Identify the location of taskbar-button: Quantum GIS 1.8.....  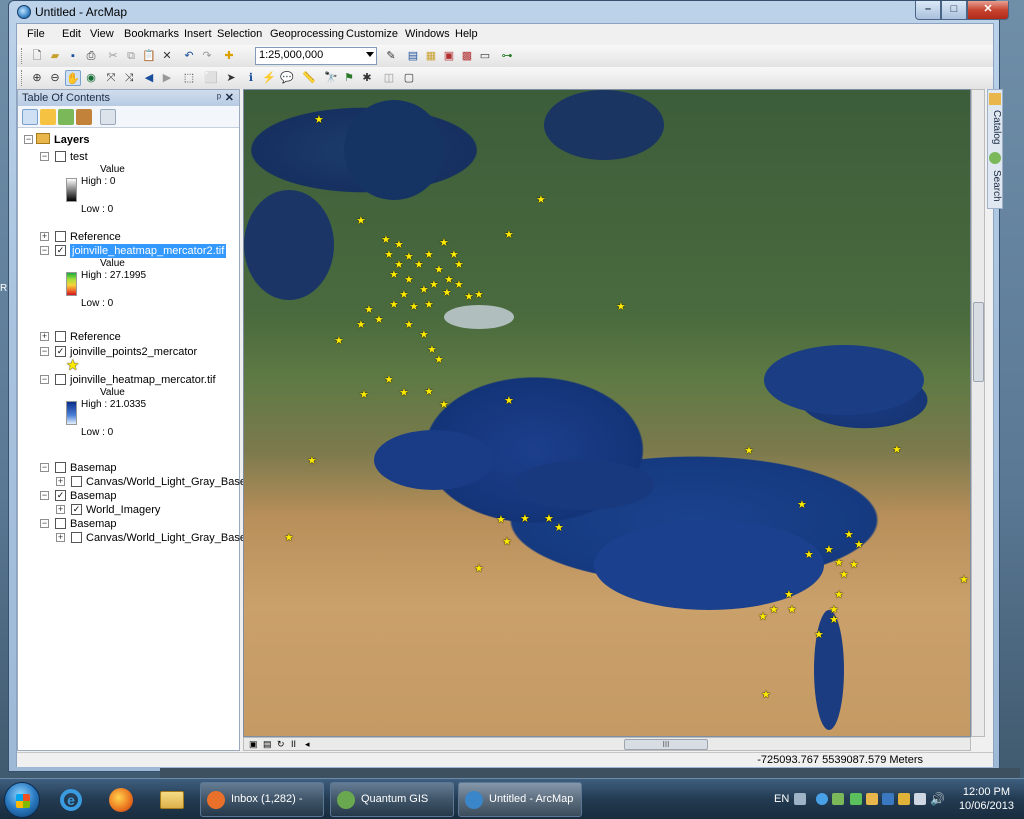
(392, 799).